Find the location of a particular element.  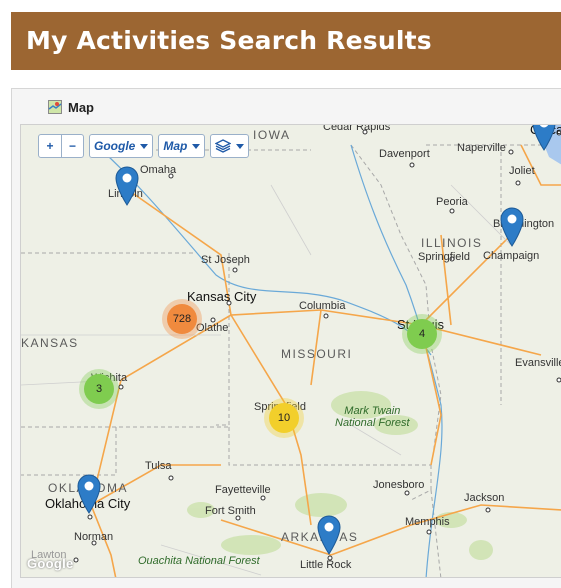

page-title: My Activities Search Results is located at coordinates (229, 40).